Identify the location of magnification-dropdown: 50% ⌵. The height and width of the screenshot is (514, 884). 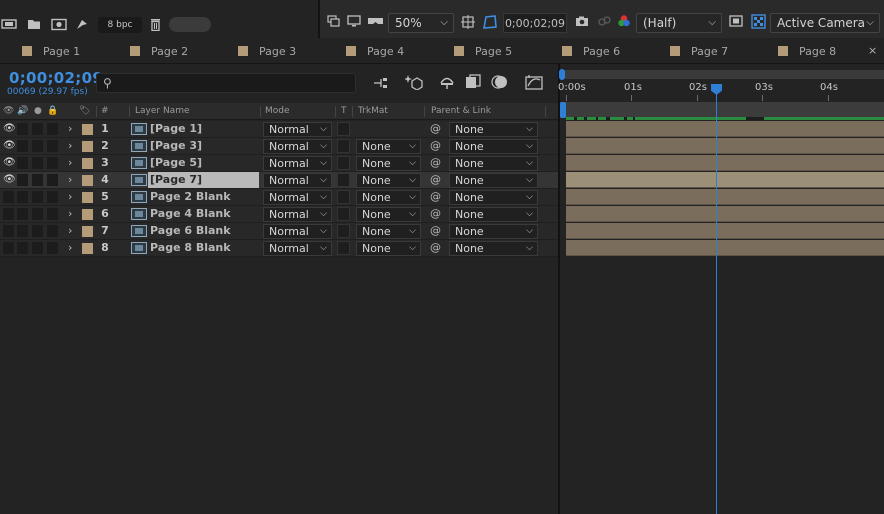
(421, 23).